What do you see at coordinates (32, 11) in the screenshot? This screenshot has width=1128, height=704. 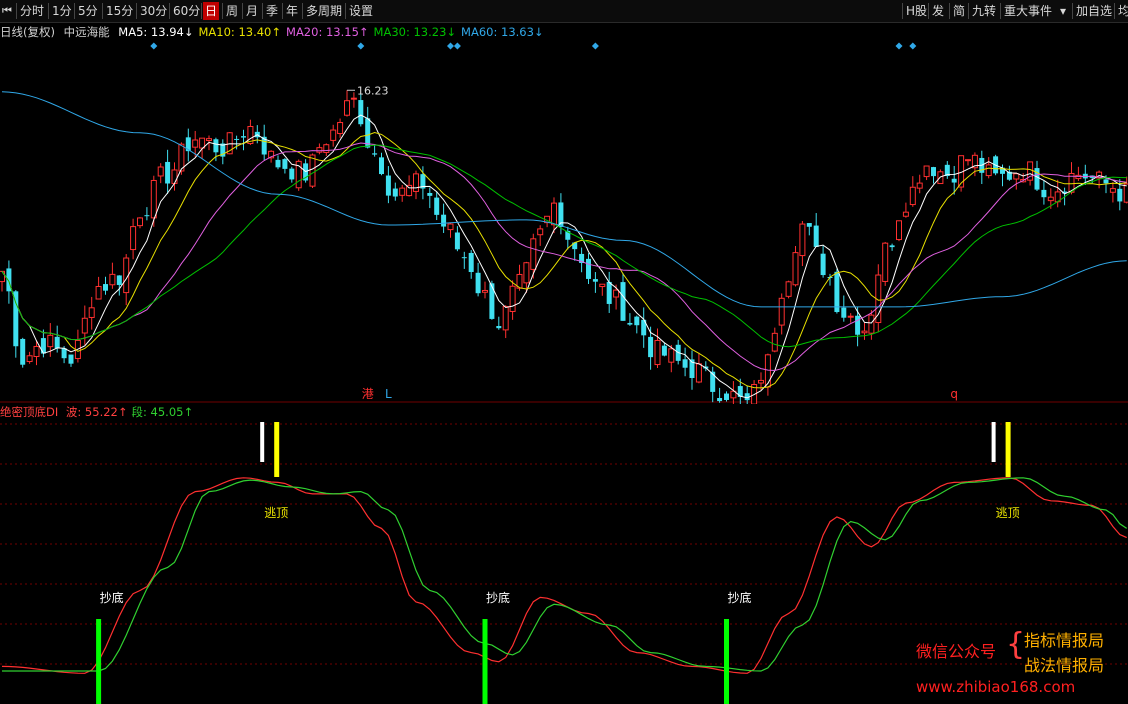 I see `toolbar-left-item-0: 分时` at bounding box center [32, 11].